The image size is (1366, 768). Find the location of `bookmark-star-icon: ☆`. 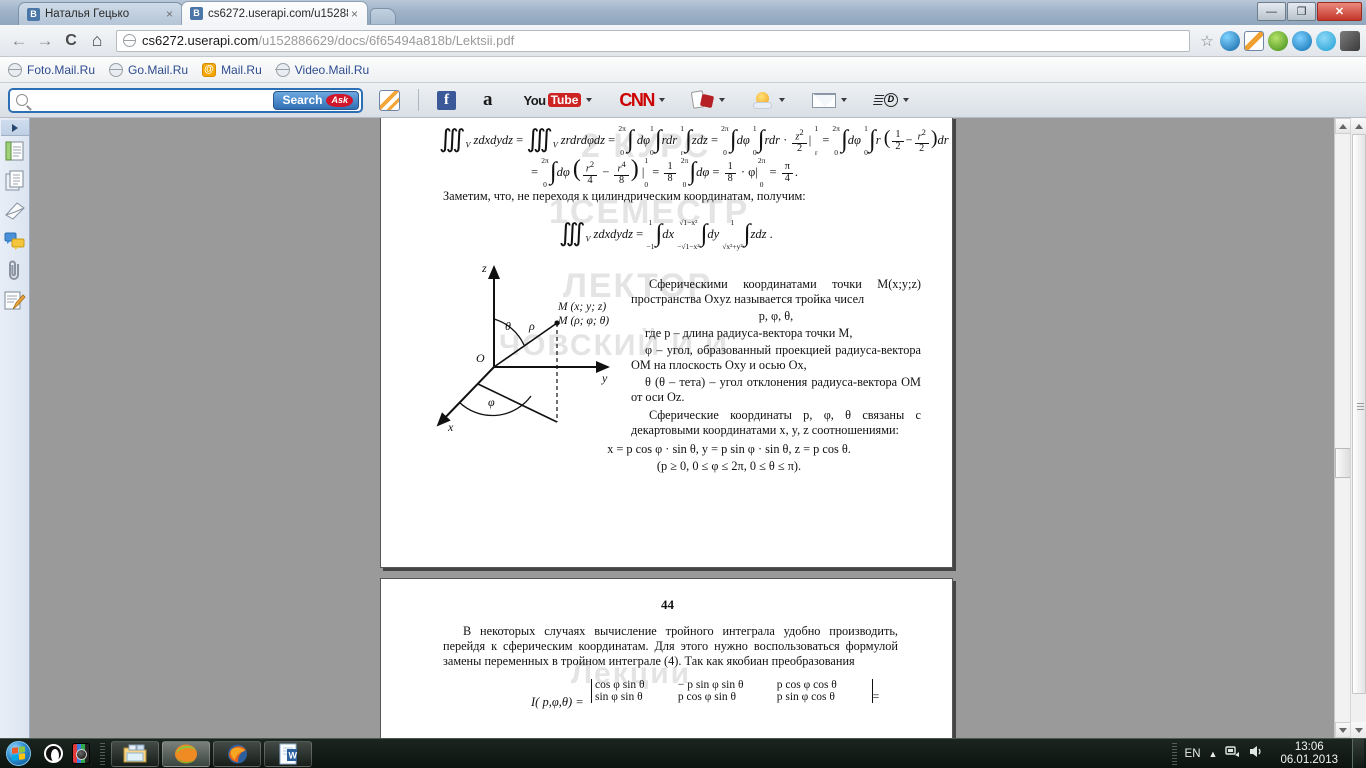

bookmark-star-icon: ☆ is located at coordinates (1207, 41).